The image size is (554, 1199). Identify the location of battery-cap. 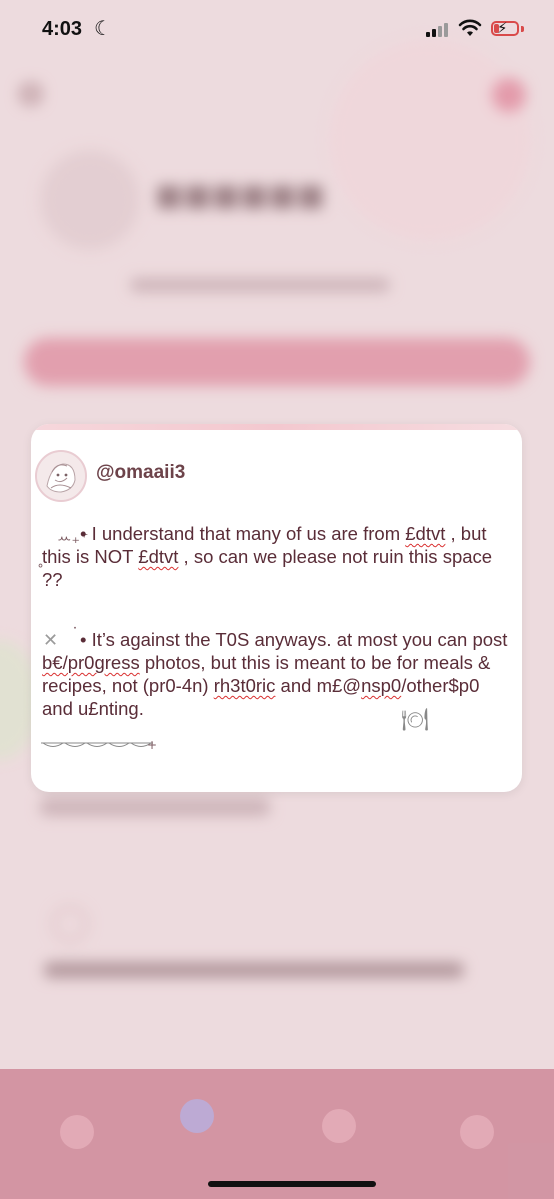
(522, 29).